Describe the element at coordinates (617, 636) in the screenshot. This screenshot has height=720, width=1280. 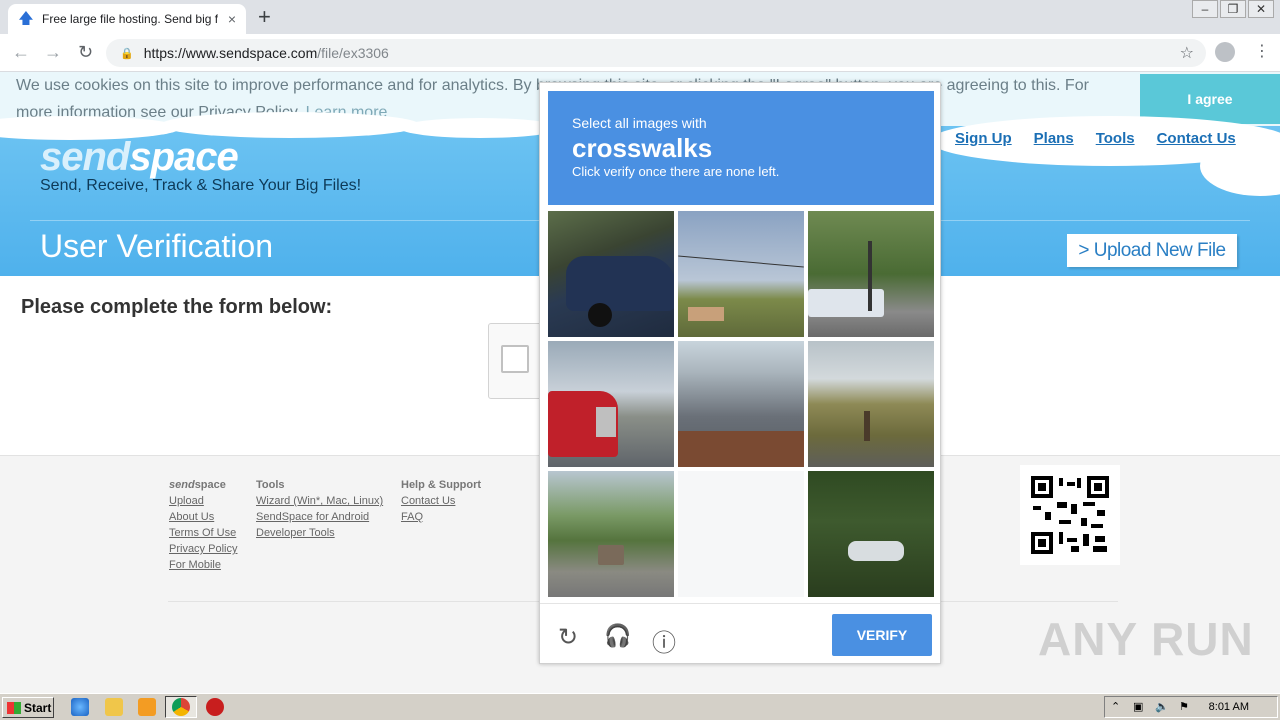
I see `audio-icon: 🎧` at that location.